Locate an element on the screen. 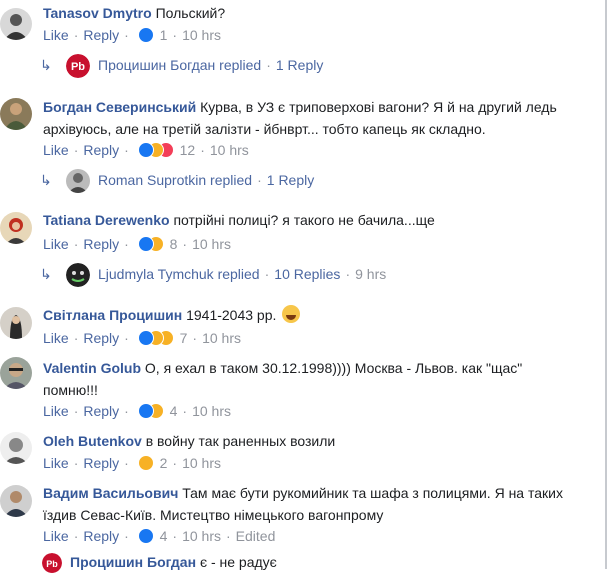  comment-author: Процишин Богдан is located at coordinates (133, 562).